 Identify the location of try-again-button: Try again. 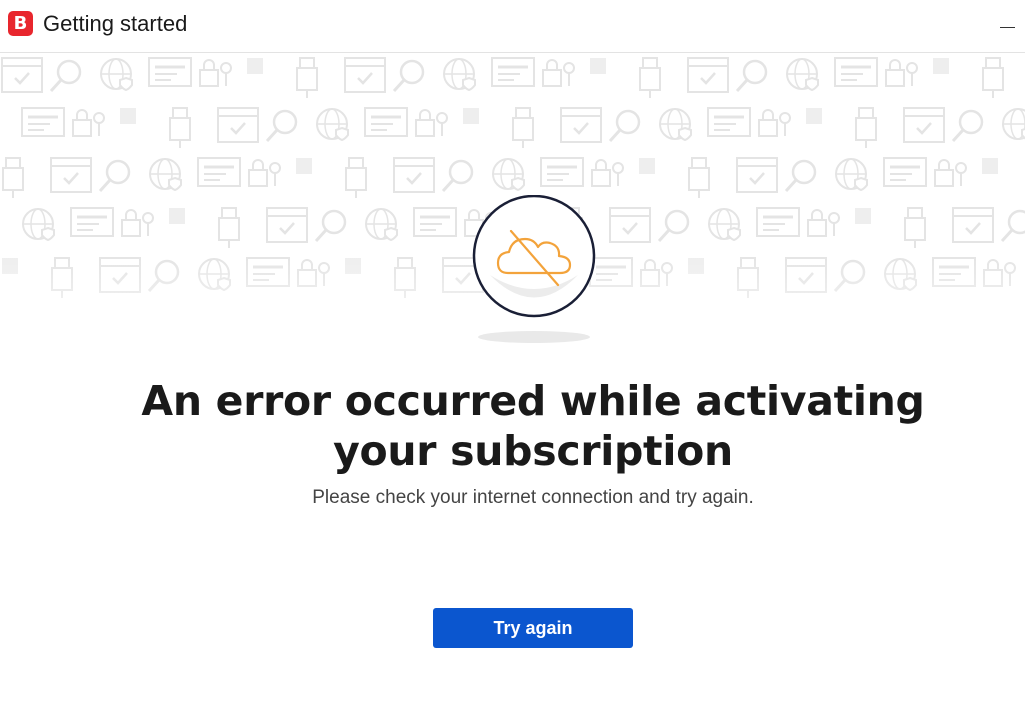
(533, 628).